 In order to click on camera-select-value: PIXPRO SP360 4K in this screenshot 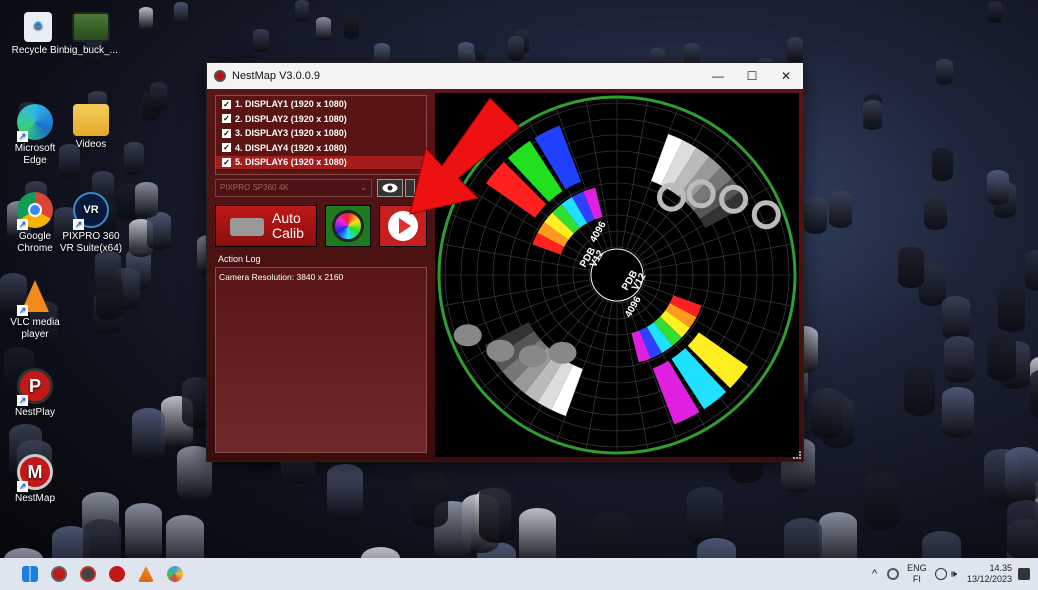, I will do `click(254, 187)`.